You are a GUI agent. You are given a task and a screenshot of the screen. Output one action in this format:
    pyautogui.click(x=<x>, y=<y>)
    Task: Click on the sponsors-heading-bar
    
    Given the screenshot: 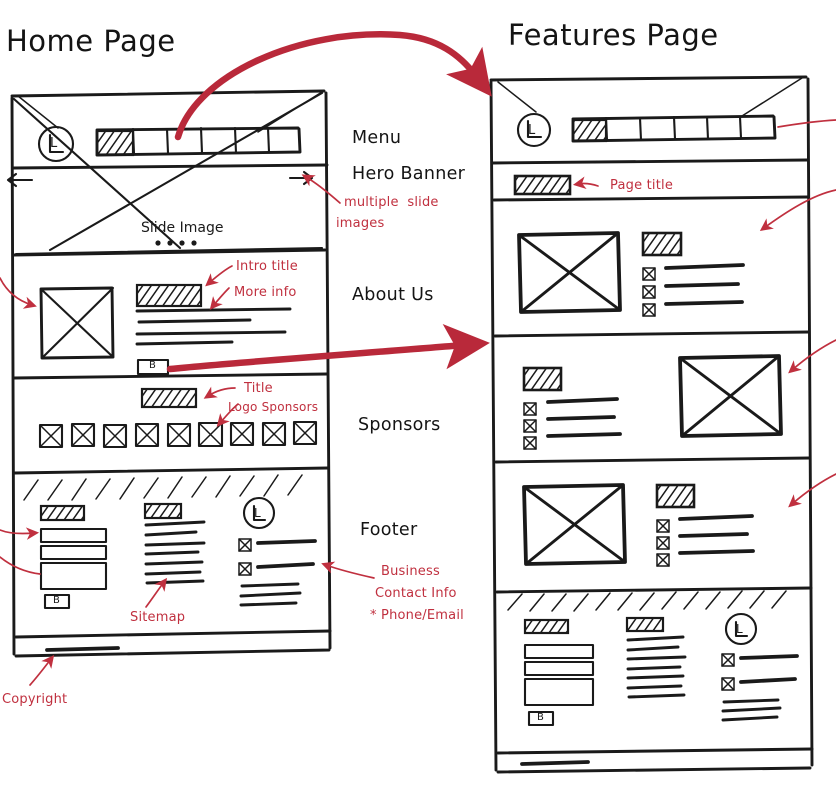 What is the action you would take?
    pyautogui.click(x=169, y=398)
    